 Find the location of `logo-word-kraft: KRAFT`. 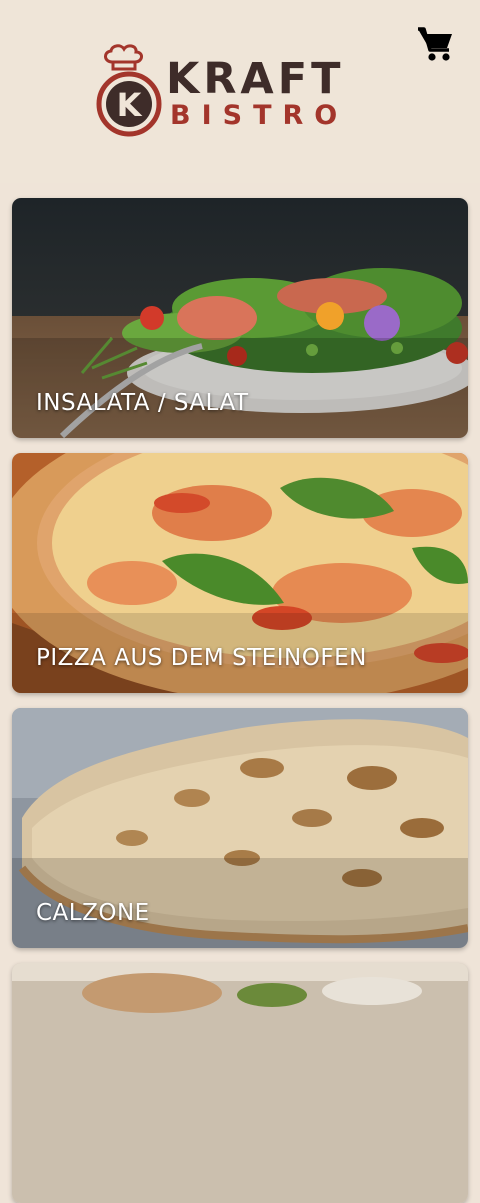

logo-word-kraft: KRAFT is located at coordinates (255, 79).